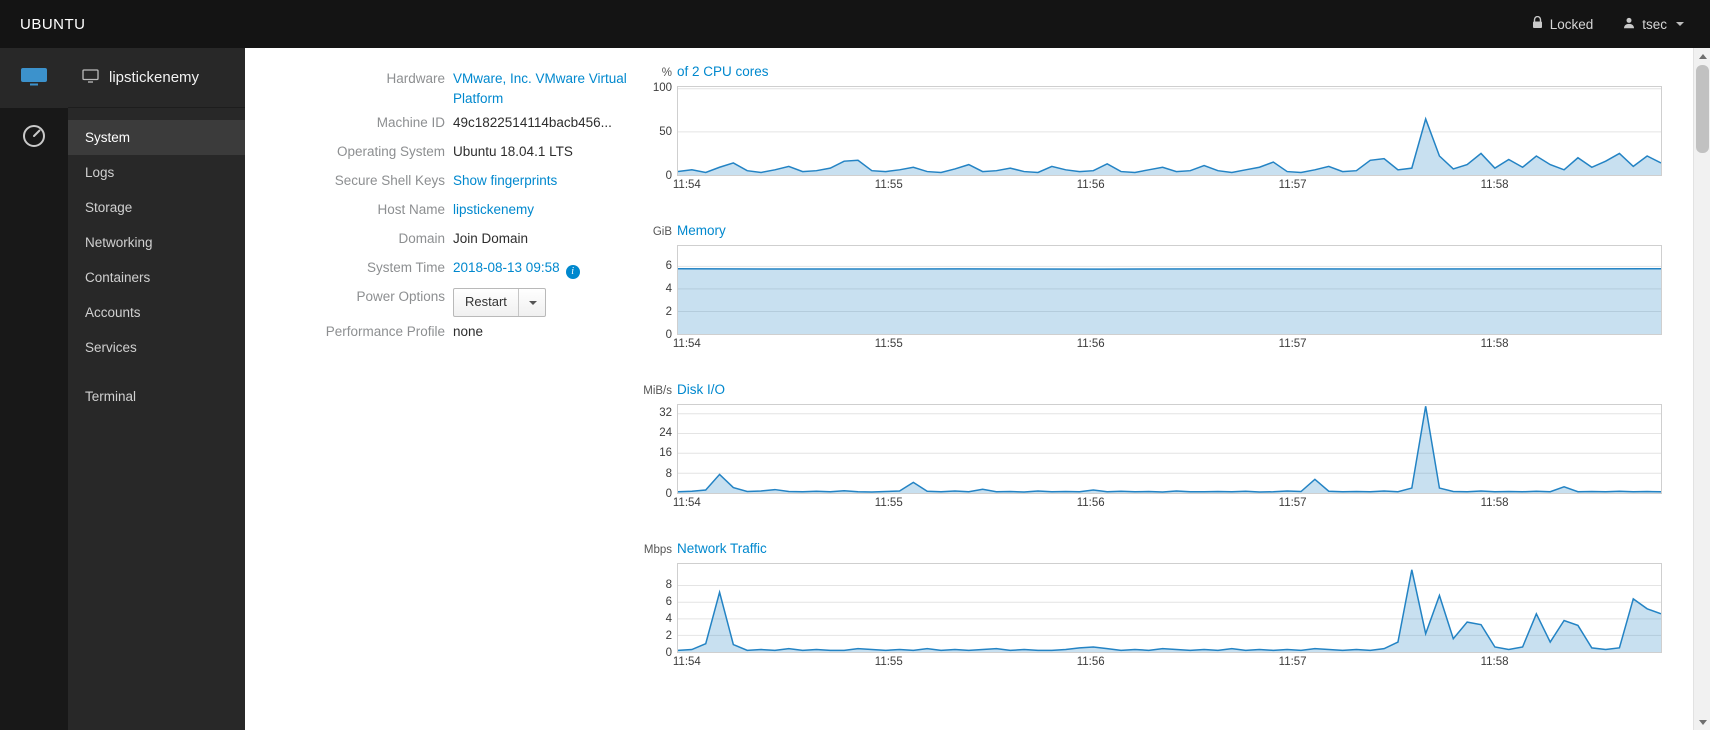 This screenshot has height=730, width=1710. What do you see at coordinates (668, 288) in the screenshot?
I see `y-tick-label: 4` at bounding box center [668, 288].